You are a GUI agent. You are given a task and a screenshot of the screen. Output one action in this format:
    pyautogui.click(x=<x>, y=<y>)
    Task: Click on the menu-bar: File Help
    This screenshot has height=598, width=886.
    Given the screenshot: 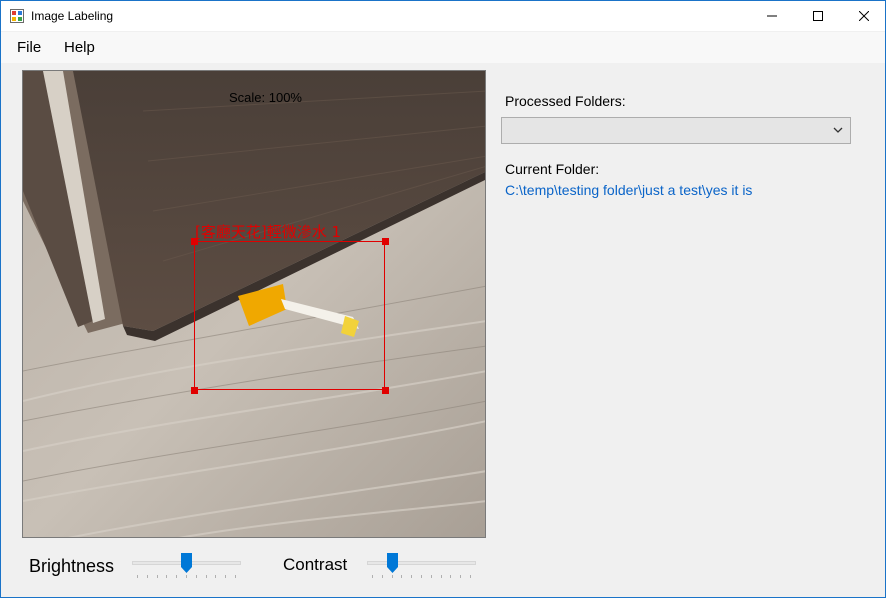 What is the action you would take?
    pyautogui.click(x=443, y=47)
    